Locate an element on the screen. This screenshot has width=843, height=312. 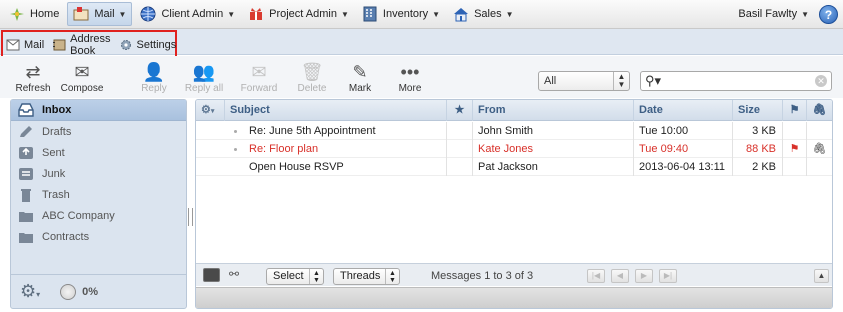
folder-drafts: Drafts is located at coordinates (98, 131).